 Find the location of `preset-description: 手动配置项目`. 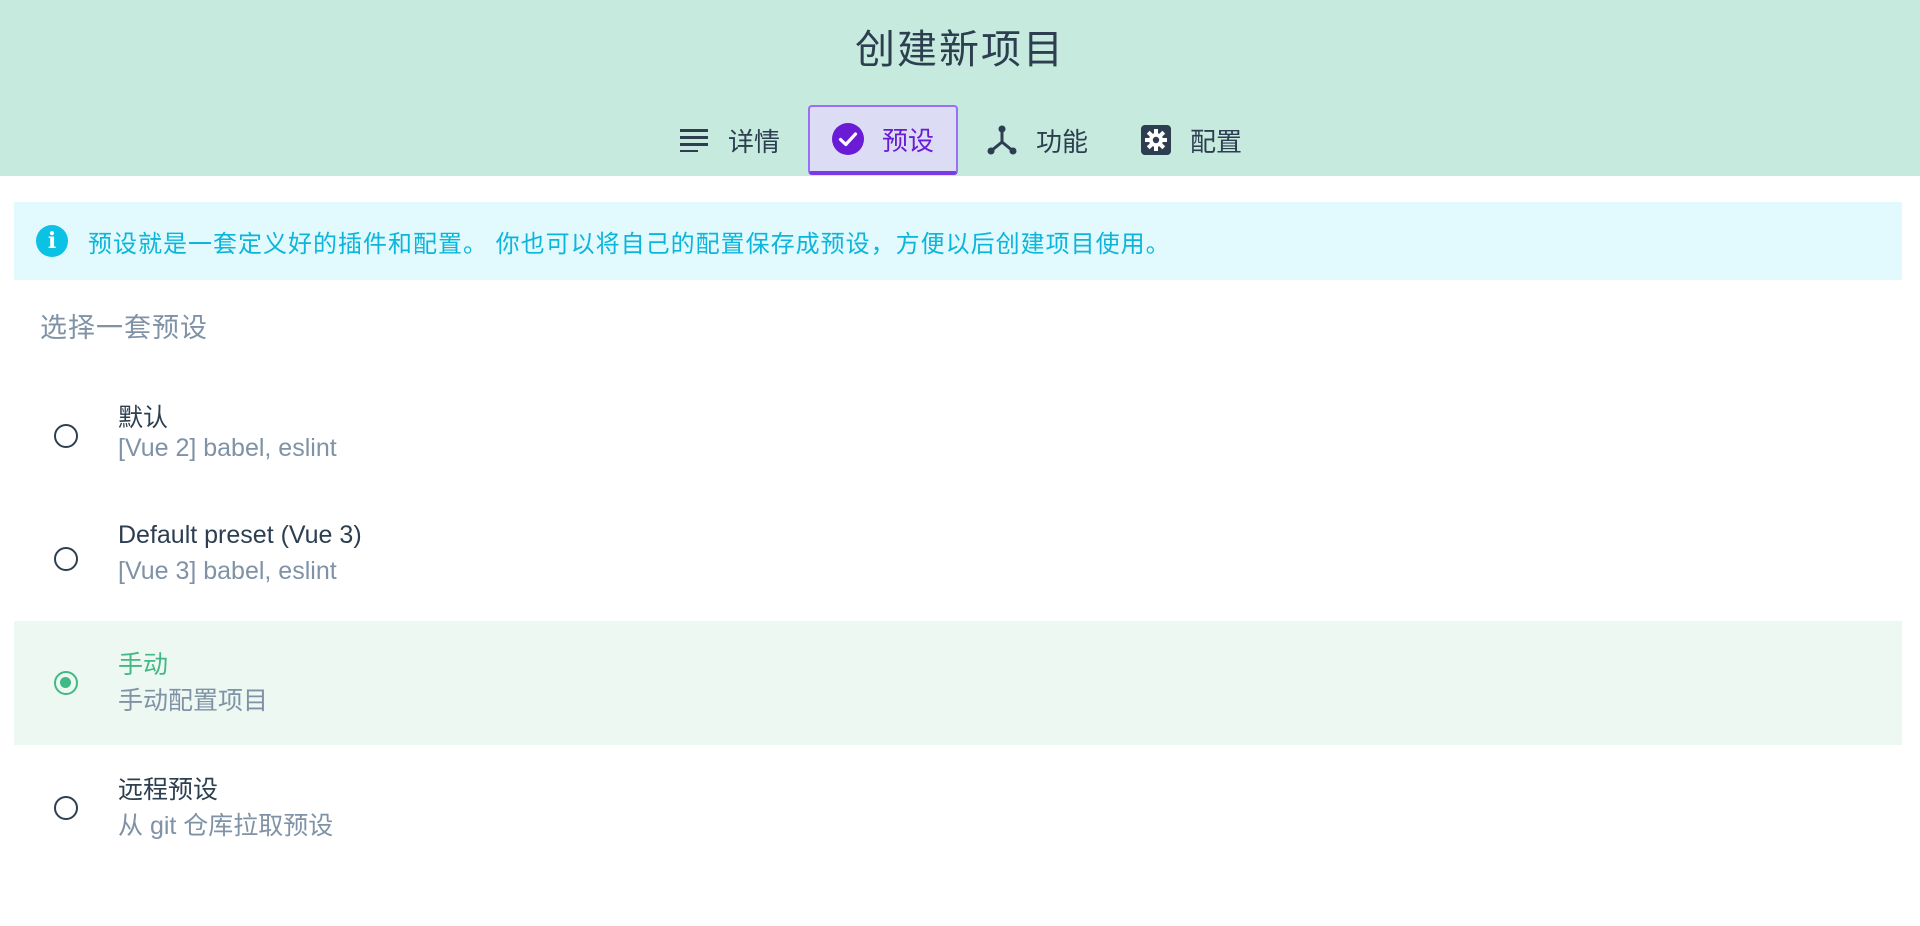

preset-description: 手动配置项目 is located at coordinates (193, 701).